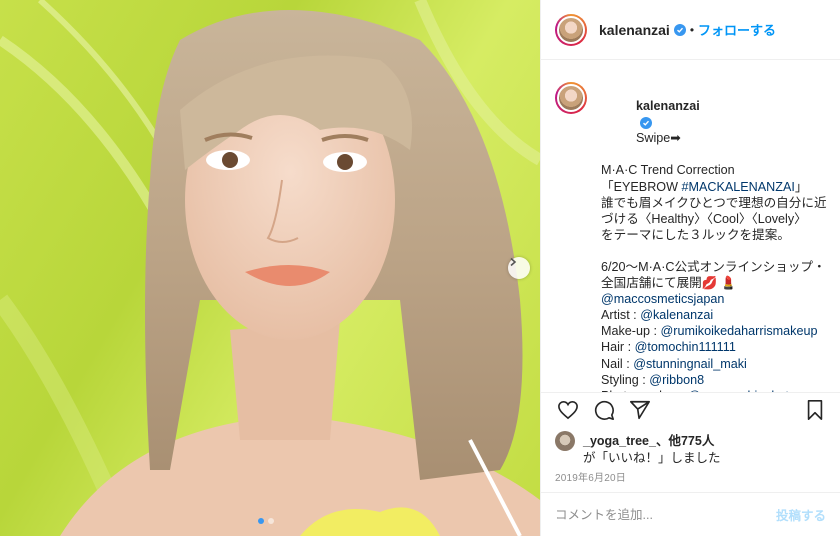 Image resolution: width=840 pixels, height=536 pixels. I want to click on mention-link: @ribbon8, so click(676, 380).